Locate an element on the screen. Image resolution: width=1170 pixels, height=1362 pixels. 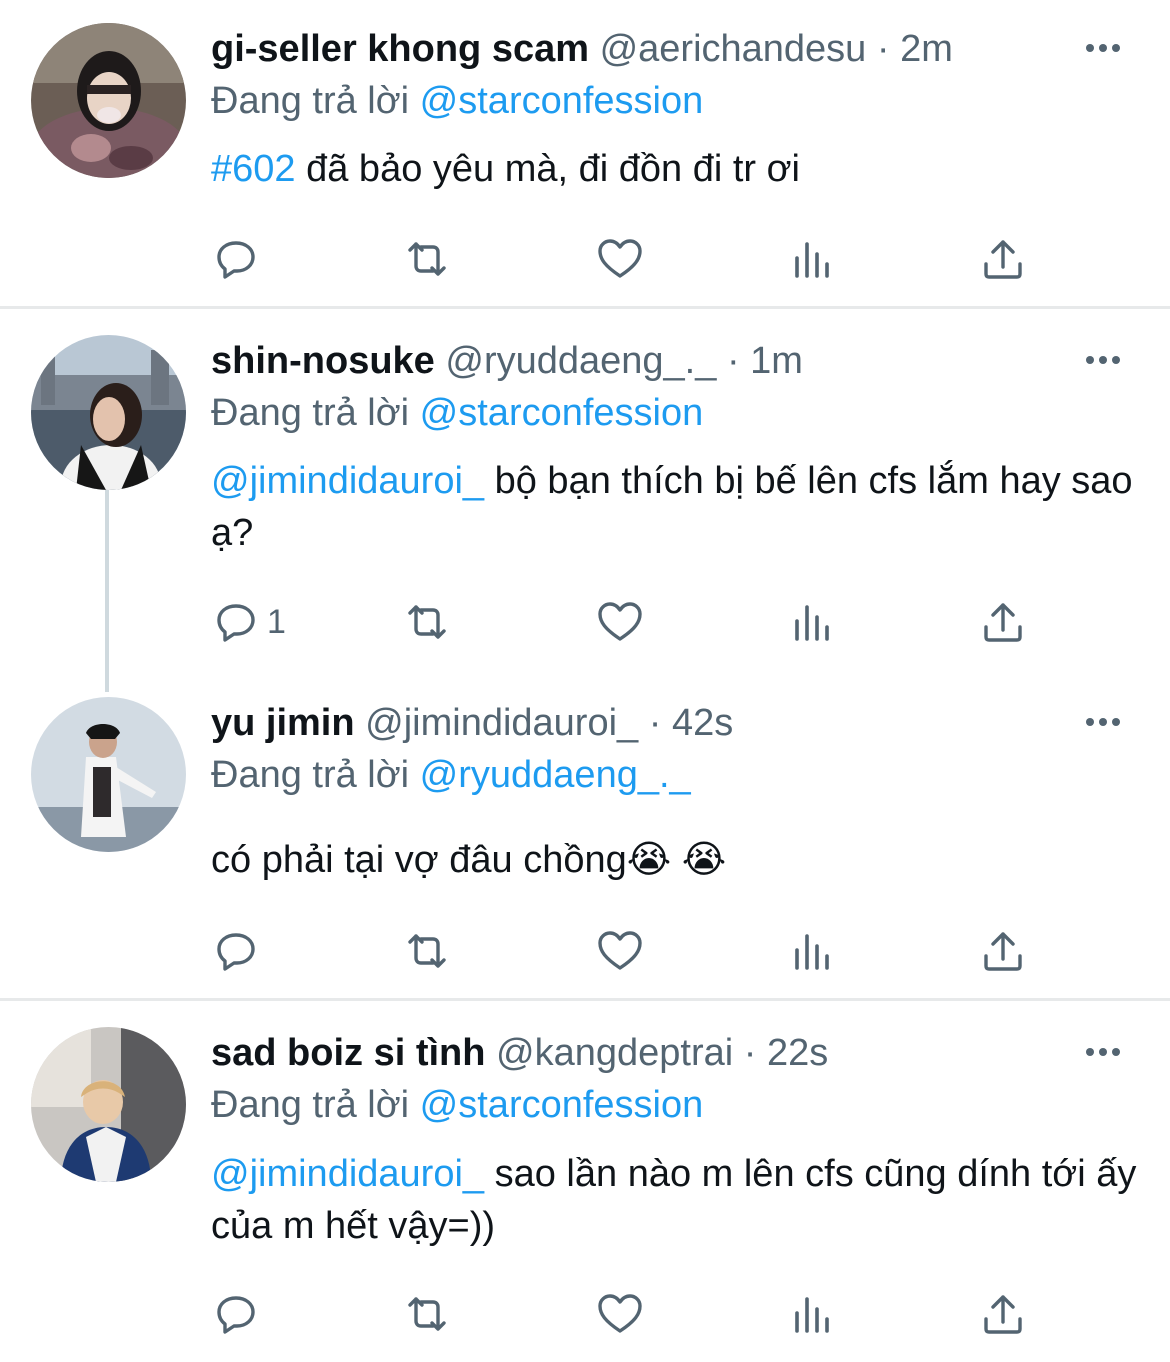
tweet-header: sad boiz si tình @kangdeptrai · 22s is located at coordinates (519, 1053).